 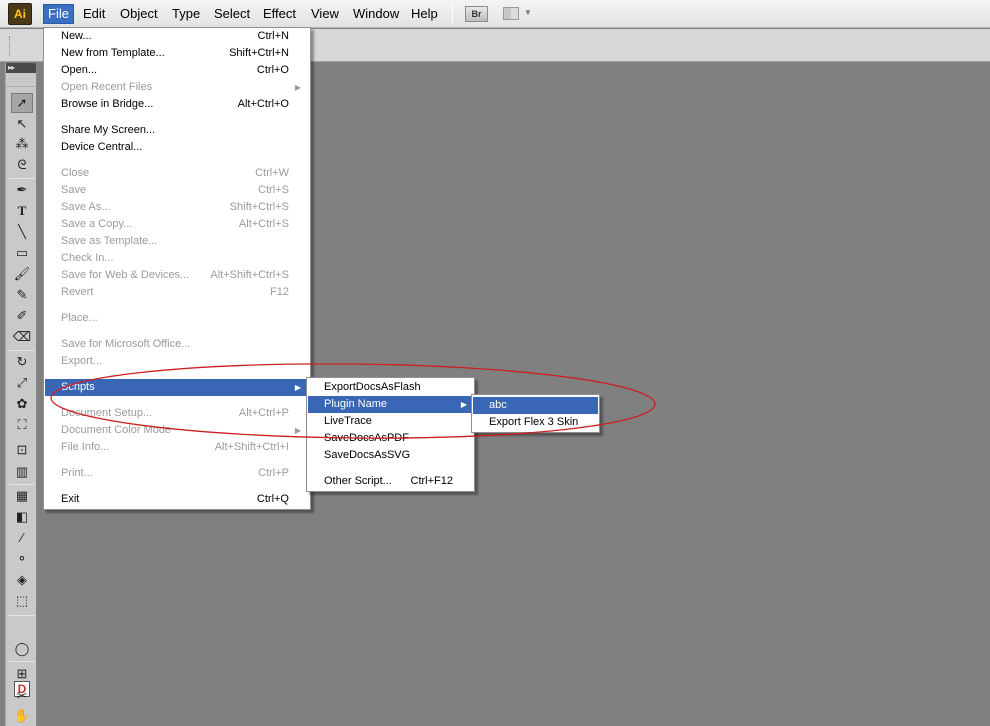 I want to click on column-graph-icon: ▥, so click(x=22, y=472).